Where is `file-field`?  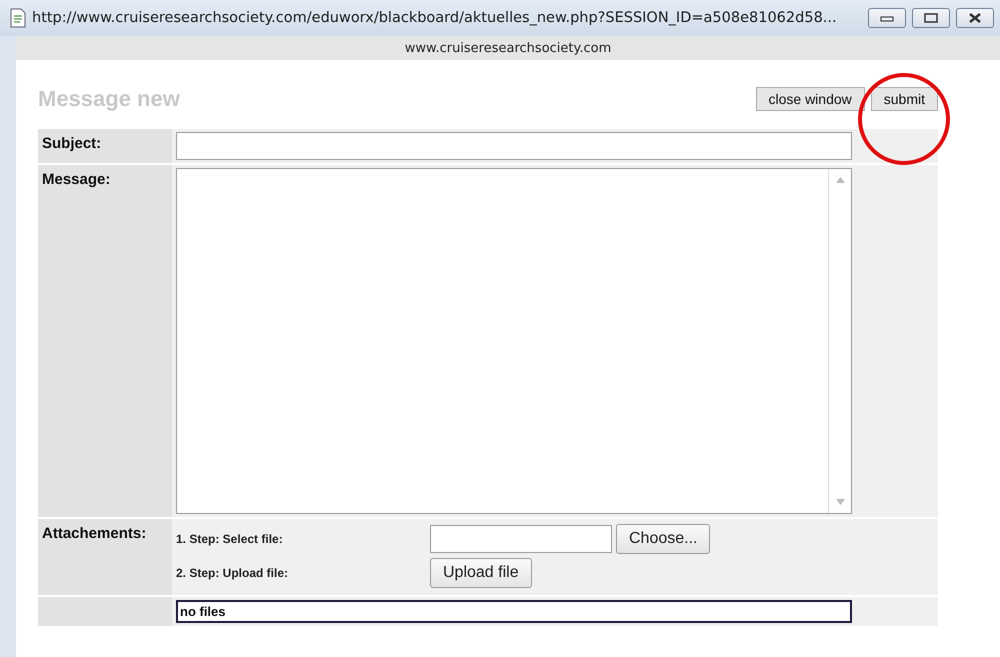
file-field is located at coordinates (521, 539).